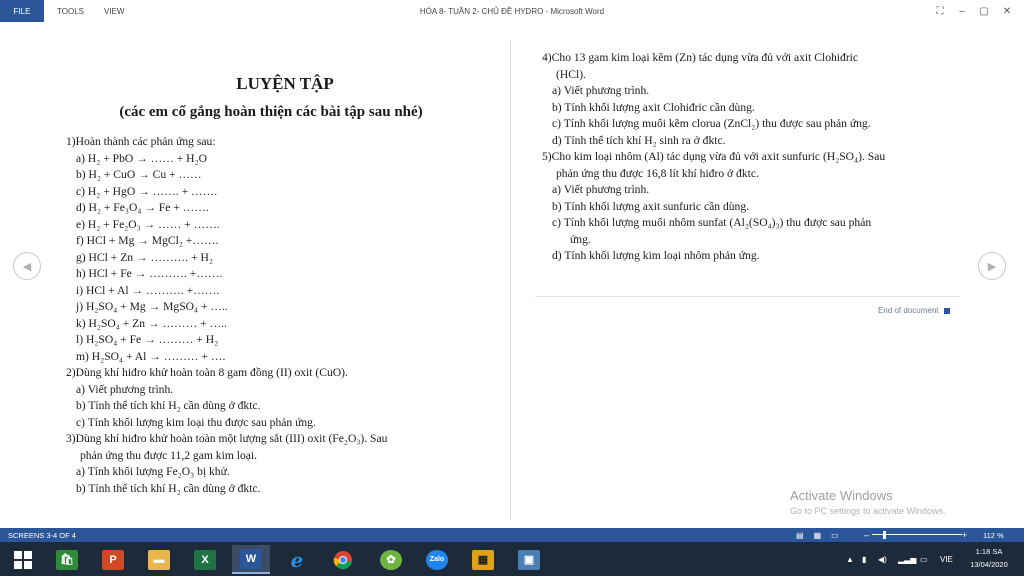 The width and height of the screenshot is (1024, 576). I want to click on windows-start-icon, so click(23, 559).